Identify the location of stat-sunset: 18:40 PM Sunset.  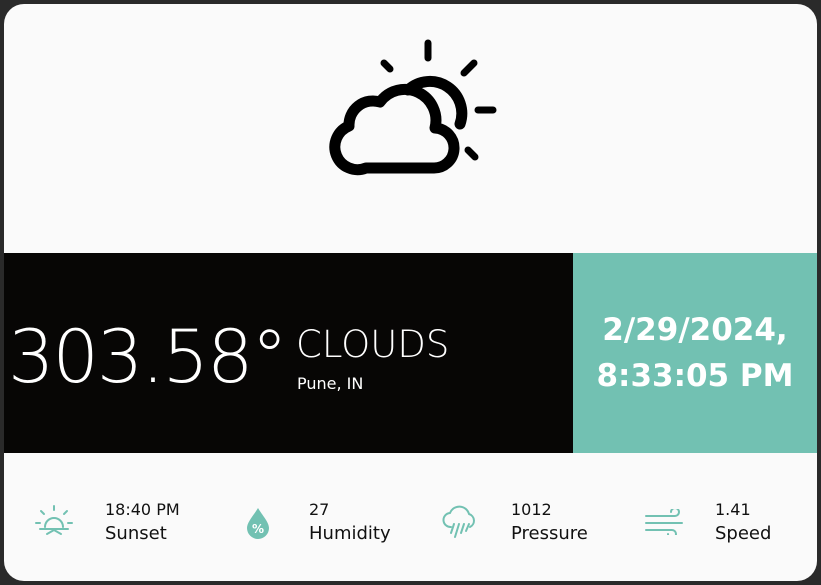
(124, 517).